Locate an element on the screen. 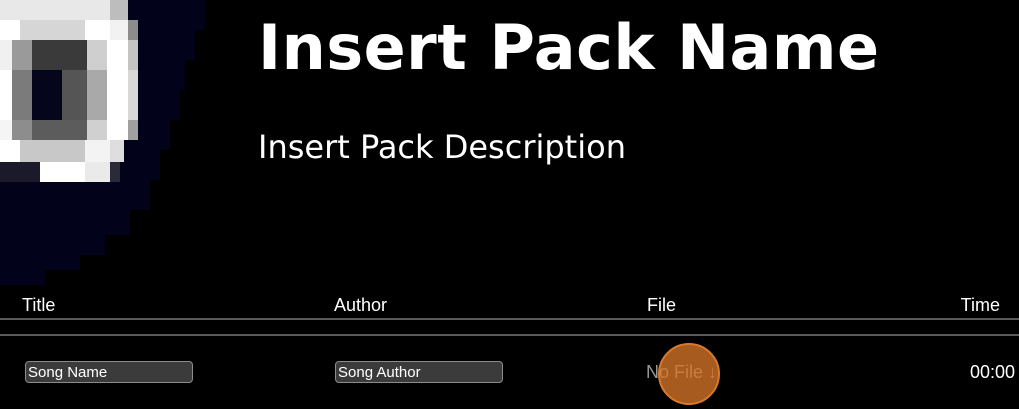 This screenshot has height=409, width=1019. header-divider-bottom is located at coordinates (509, 335).